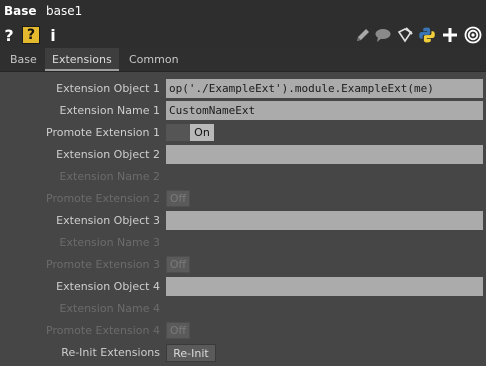 The height and width of the screenshot is (366, 486). Describe the element at coordinates (80, 287) in the screenshot. I see `param-label: Extension Object 4` at that location.